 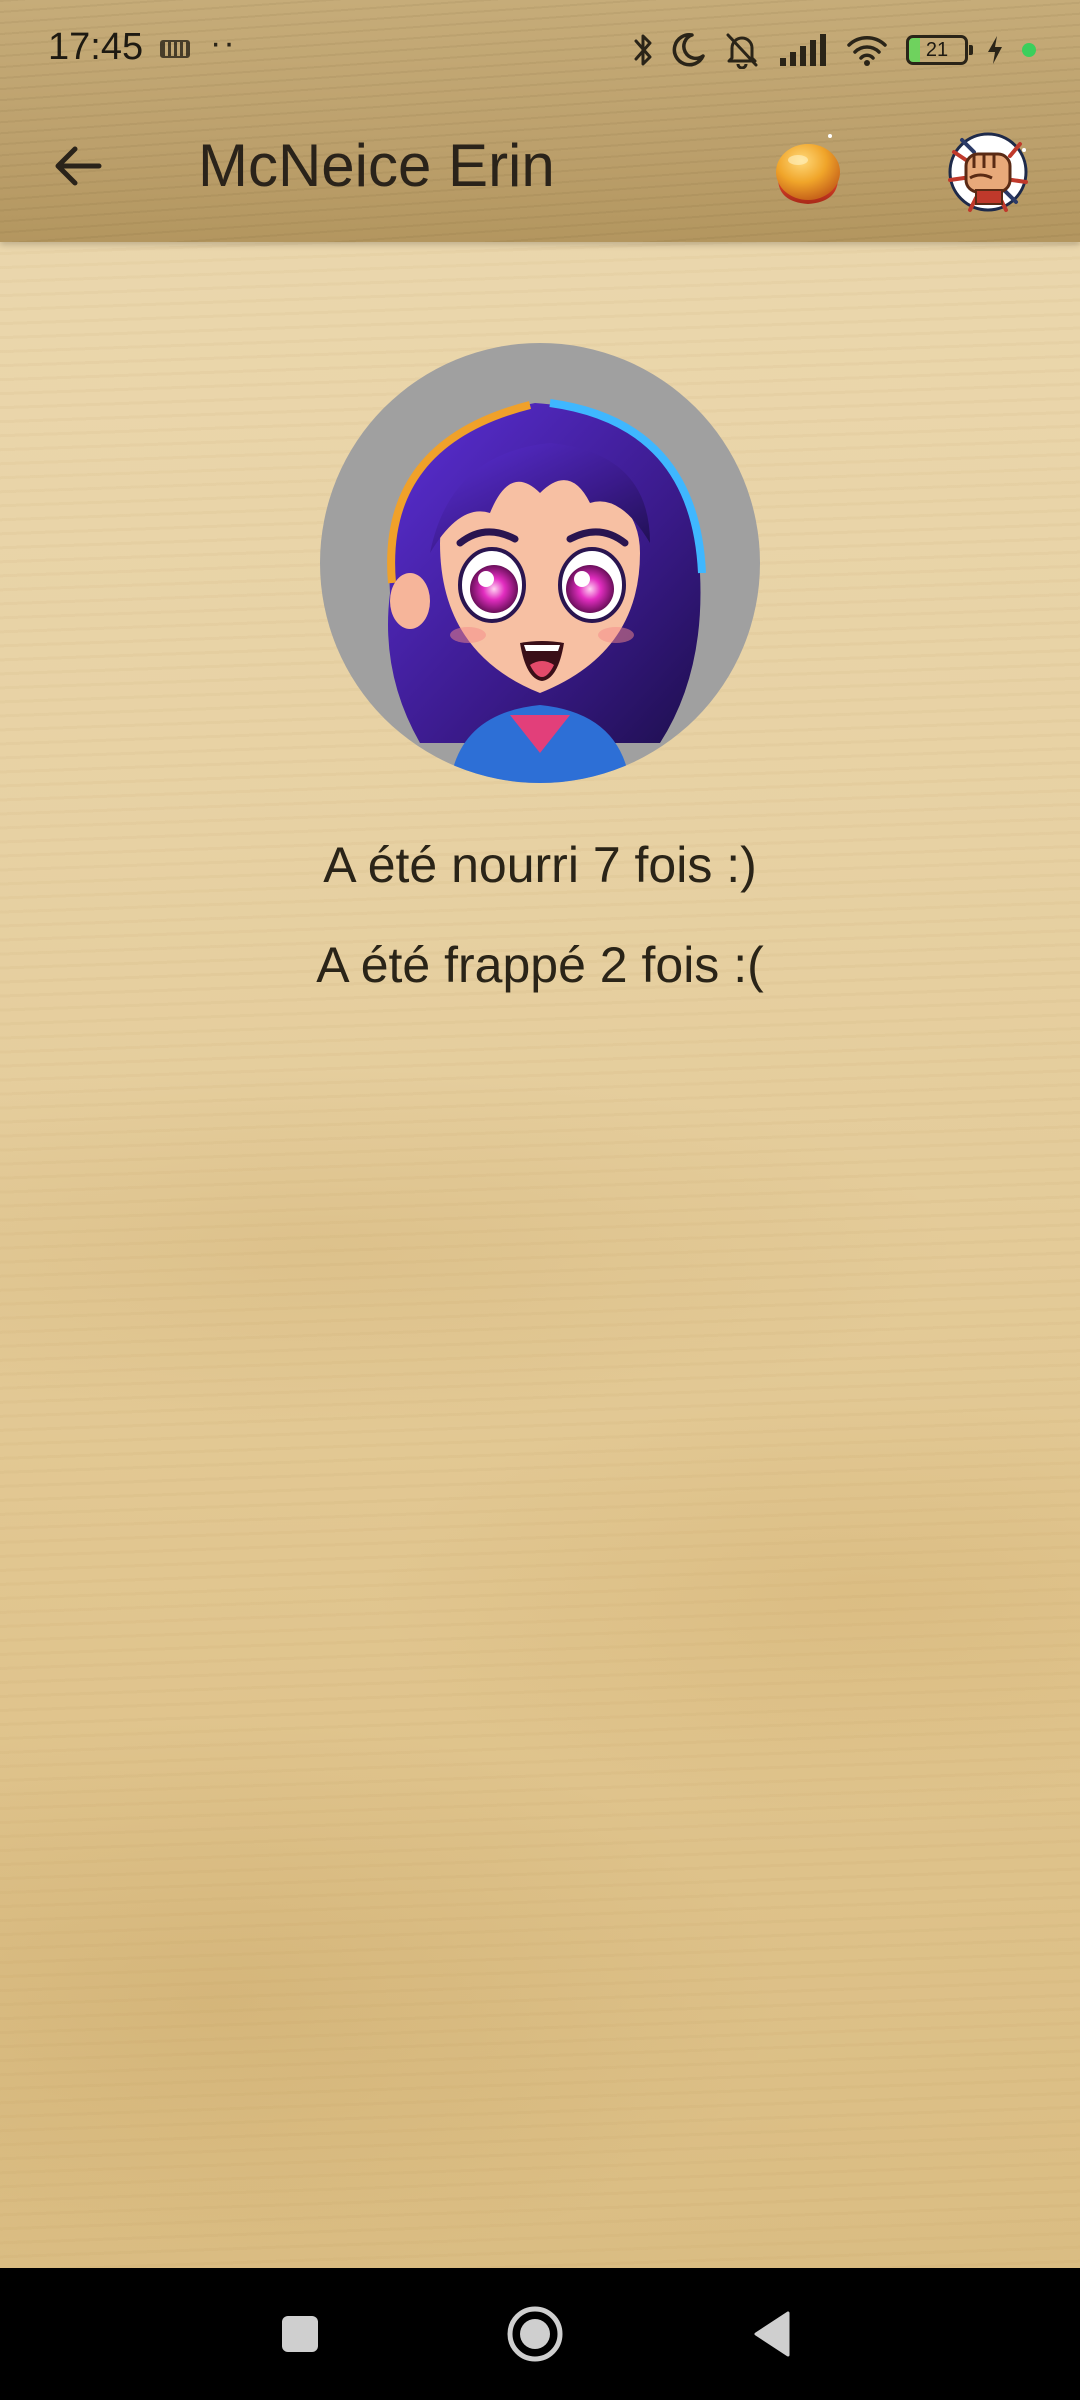 I want to click on feed-button, so click(x=808, y=170).